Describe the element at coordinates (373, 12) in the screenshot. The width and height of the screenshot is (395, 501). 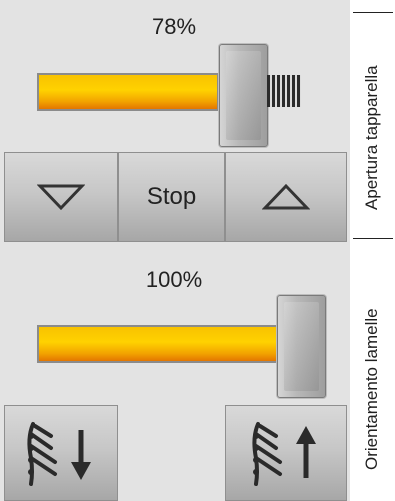
I see `top-separator` at that location.